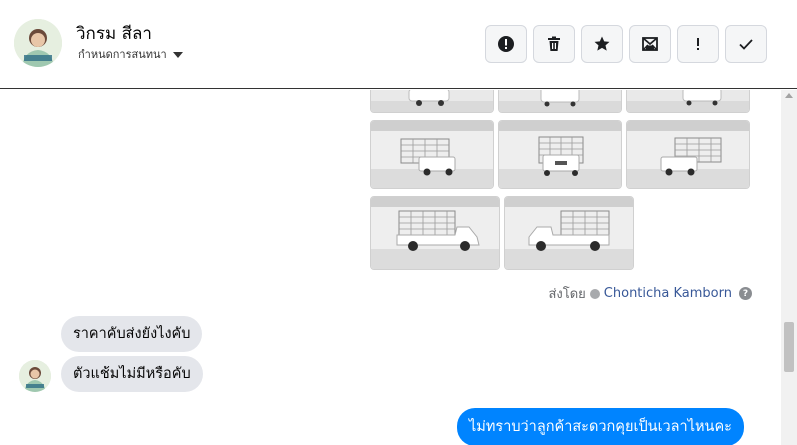 The height and width of the screenshot is (445, 797). What do you see at coordinates (122, 54) in the screenshot?
I see `conversation-settings-label: กำหนดการสนทนา` at bounding box center [122, 54].